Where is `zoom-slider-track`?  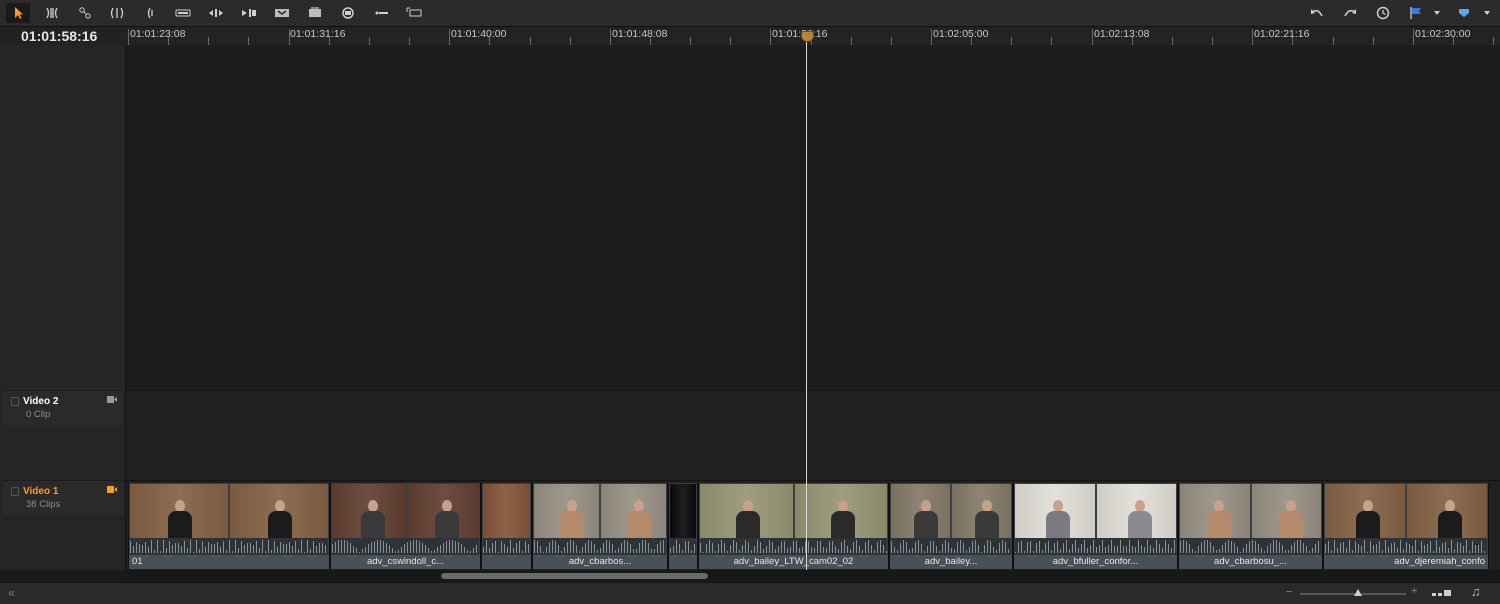 zoom-slider-track is located at coordinates (1353, 594).